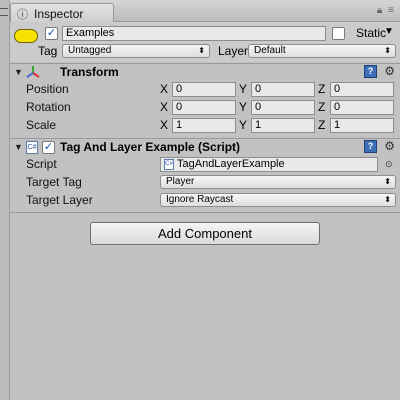  What do you see at coordinates (22, 14) in the screenshot?
I see `info-icon: ⓘ` at bounding box center [22, 14].